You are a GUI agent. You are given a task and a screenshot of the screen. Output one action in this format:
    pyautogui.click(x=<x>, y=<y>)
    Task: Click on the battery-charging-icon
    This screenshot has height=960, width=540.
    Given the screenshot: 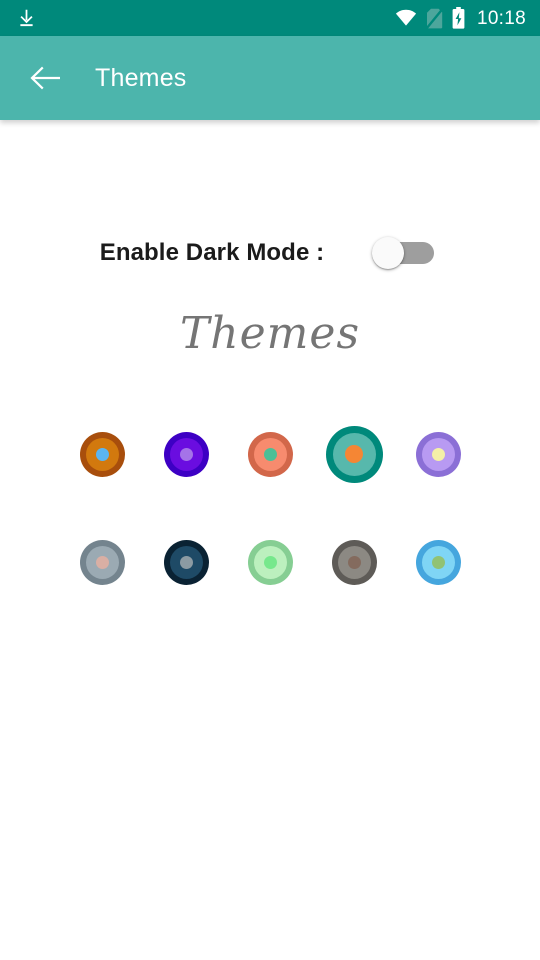 What is the action you would take?
    pyautogui.click(x=458, y=18)
    